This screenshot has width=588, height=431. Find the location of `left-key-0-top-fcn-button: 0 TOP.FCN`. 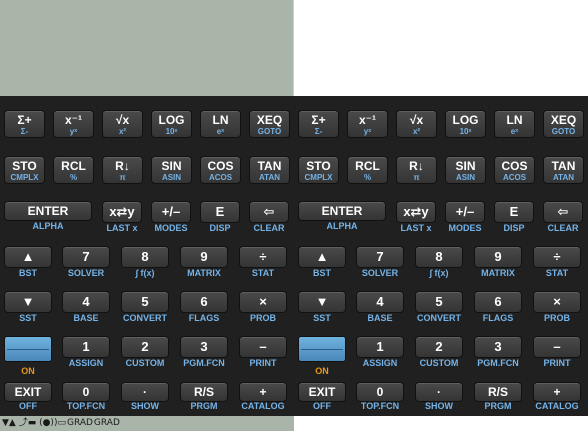

left-key-0-top-fcn-button: 0 TOP.FCN is located at coordinates (86, 399).